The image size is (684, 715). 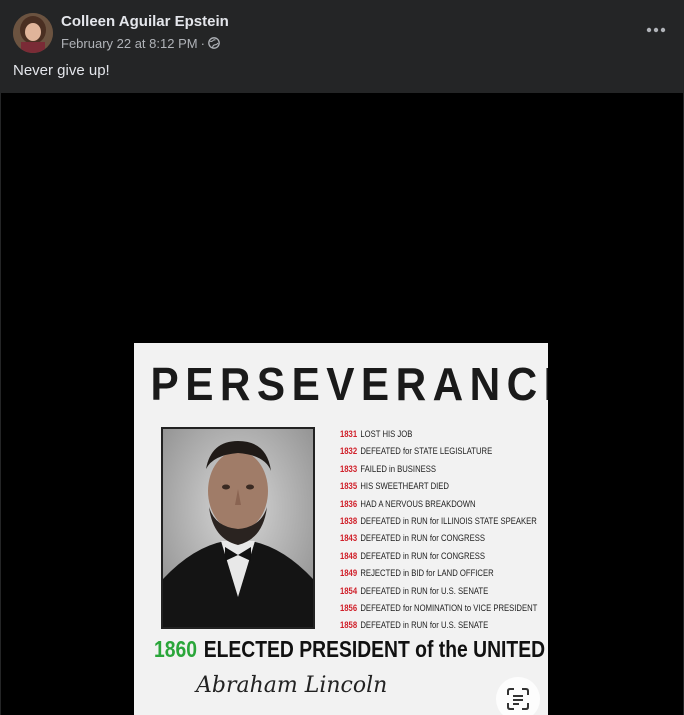 What do you see at coordinates (214, 43) in the screenshot?
I see `globe-icon` at bounding box center [214, 43].